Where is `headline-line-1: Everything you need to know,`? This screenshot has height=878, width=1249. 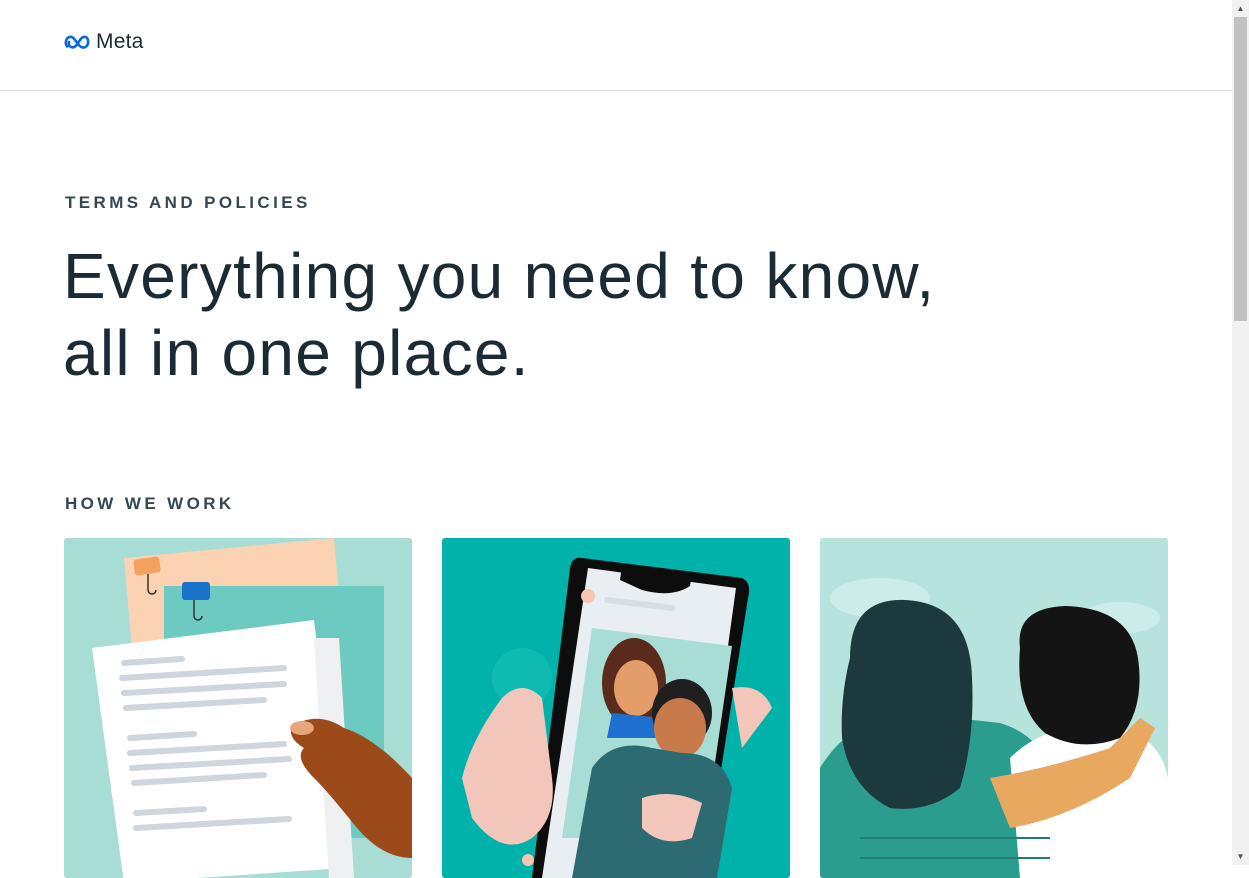
headline-line-1: Everything you need to know, is located at coordinates (499, 276).